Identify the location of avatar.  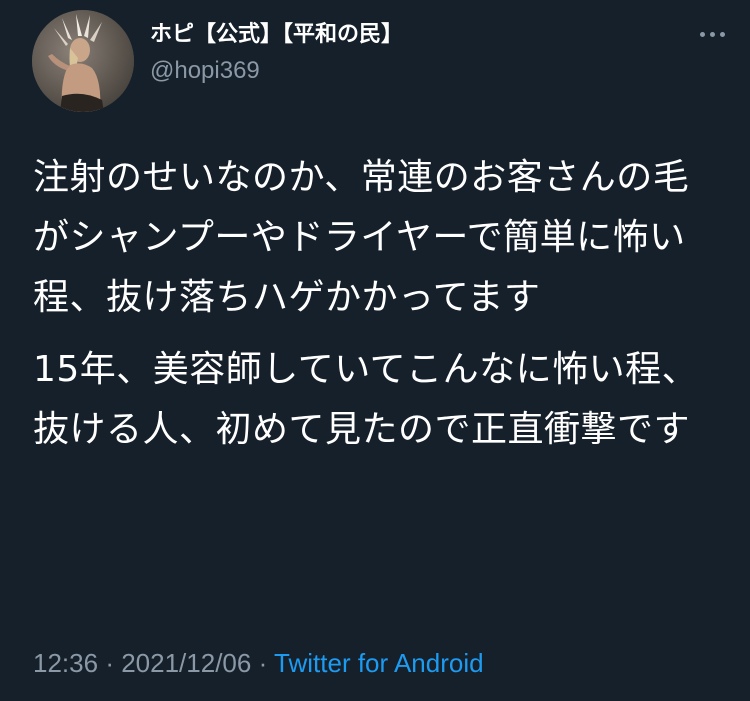
(83, 61).